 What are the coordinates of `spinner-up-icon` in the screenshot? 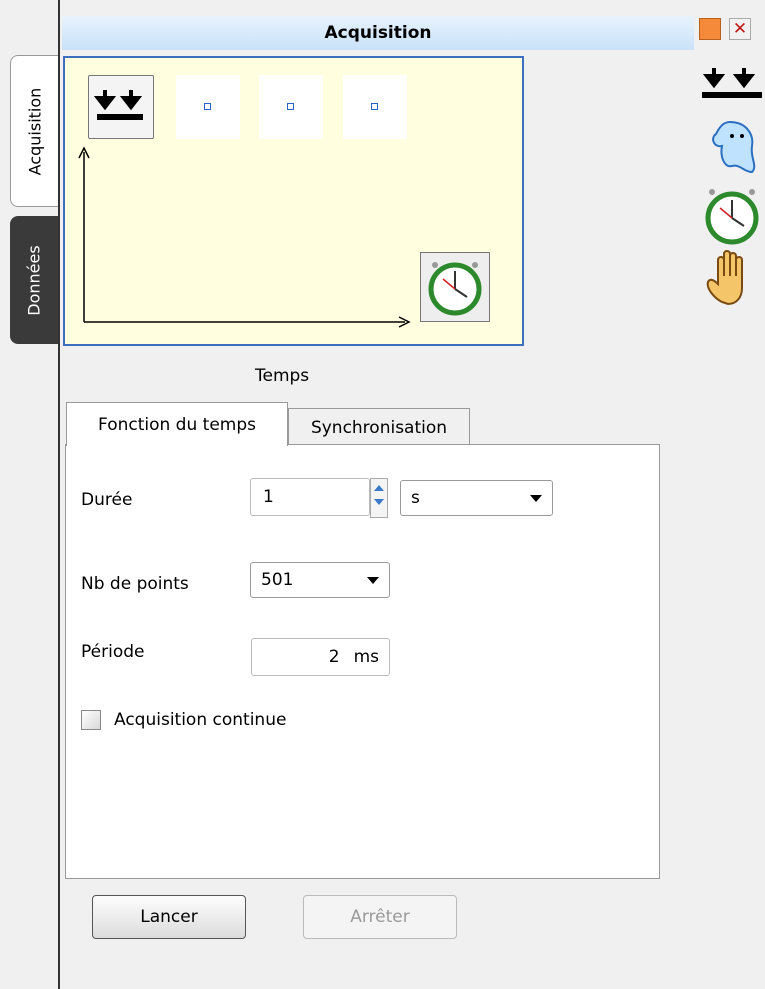 It's located at (379, 488).